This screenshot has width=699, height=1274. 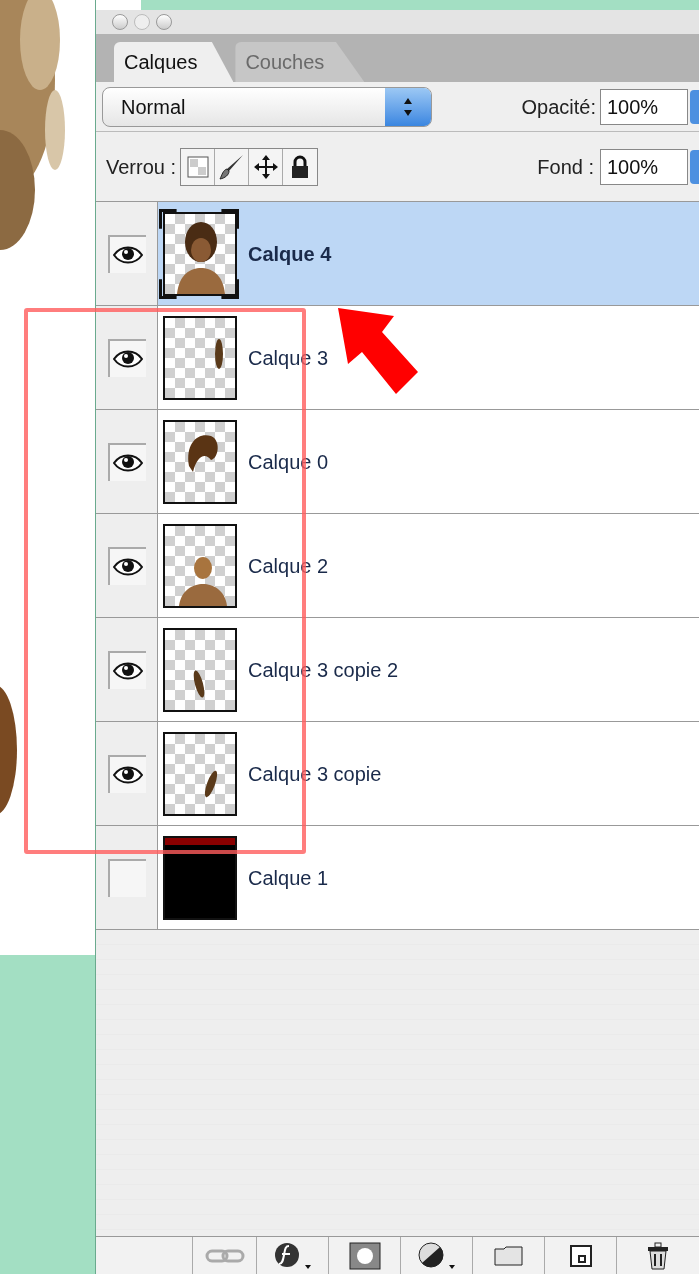 What do you see at coordinates (644, 106) in the screenshot?
I see `opacity-field: 100%` at bounding box center [644, 106].